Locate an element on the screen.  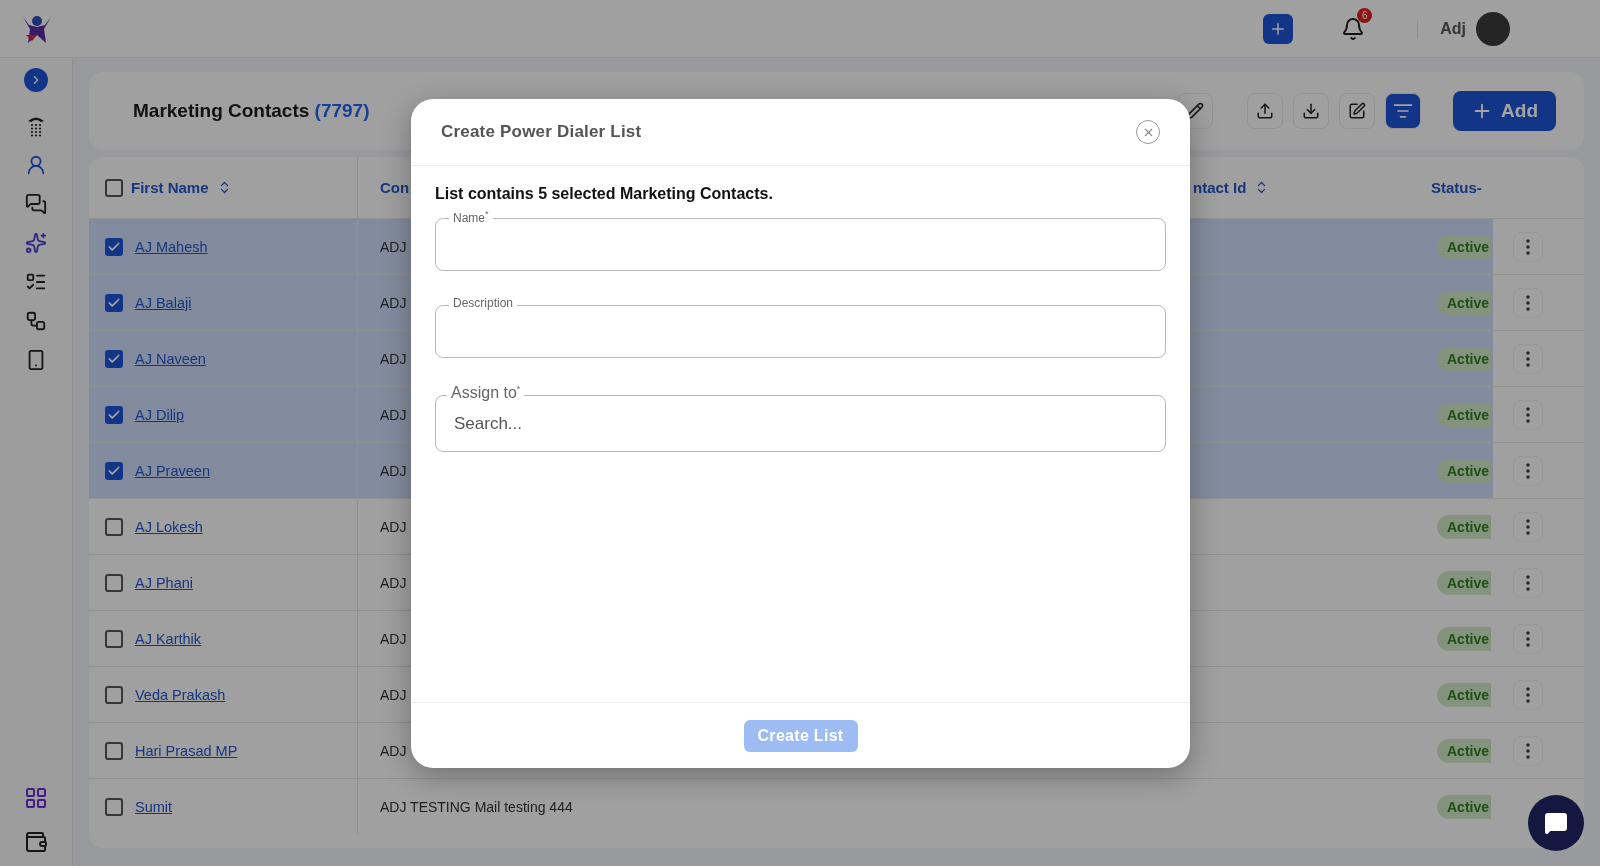
contact-name-link: AJ Karthik is located at coordinates (168, 638).